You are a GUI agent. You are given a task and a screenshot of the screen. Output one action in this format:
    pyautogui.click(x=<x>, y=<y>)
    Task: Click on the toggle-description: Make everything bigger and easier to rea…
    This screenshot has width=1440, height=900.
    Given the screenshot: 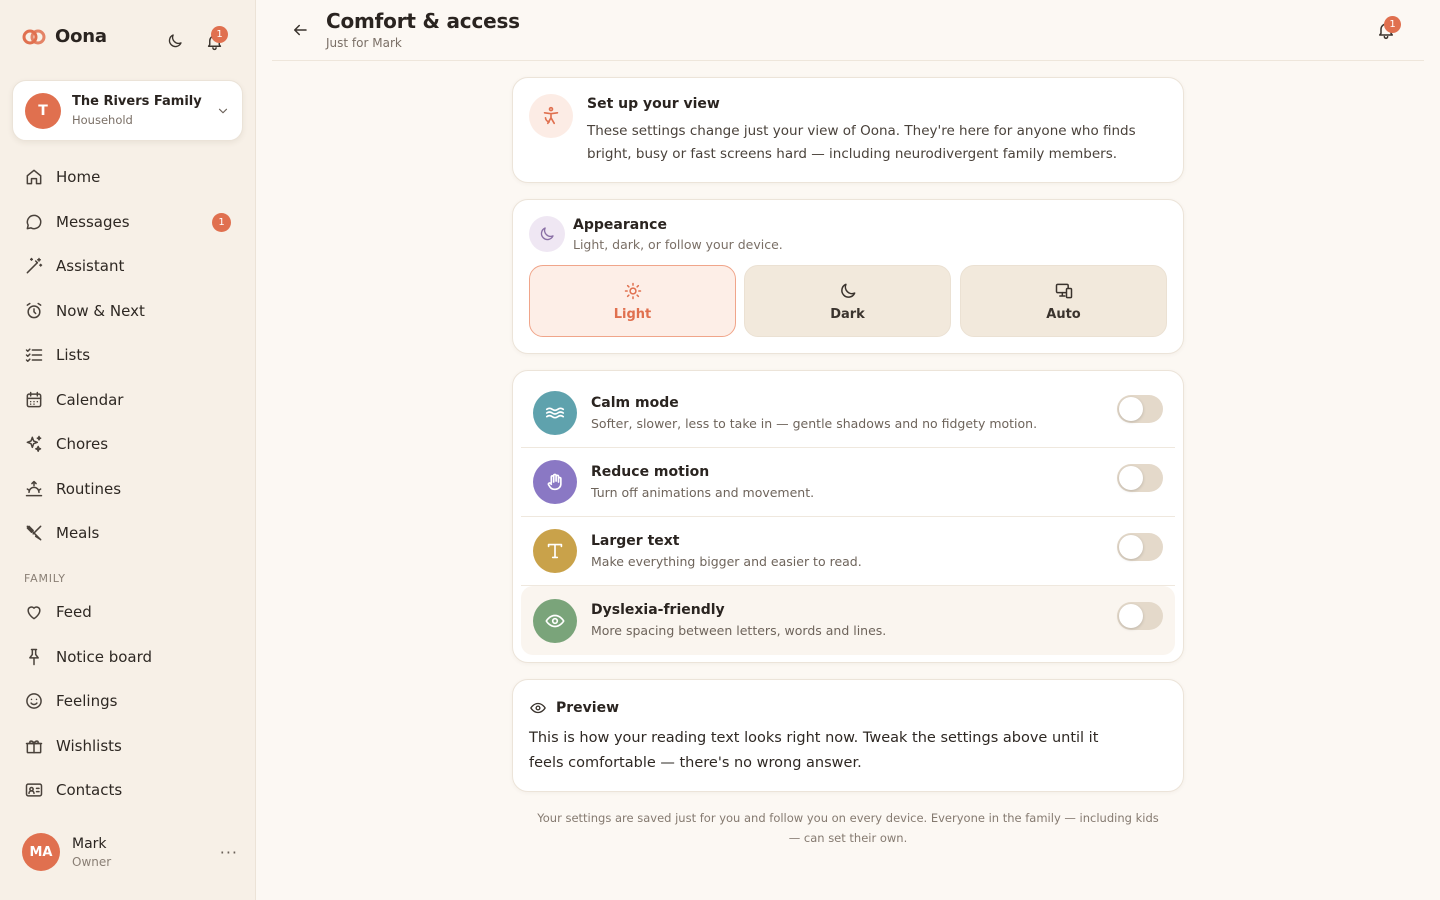 What is the action you would take?
    pyautogui.click(x=726, y=561)
    